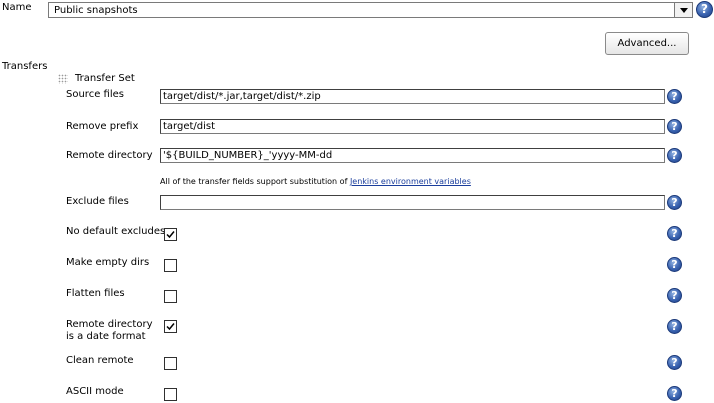 The width and height of the screenshot is (714, 403). What do you see at coordinates (116, 231) in the screenshot?
I see `no-default-excludes-label: No default excludes` at bounding box center [116, 231].